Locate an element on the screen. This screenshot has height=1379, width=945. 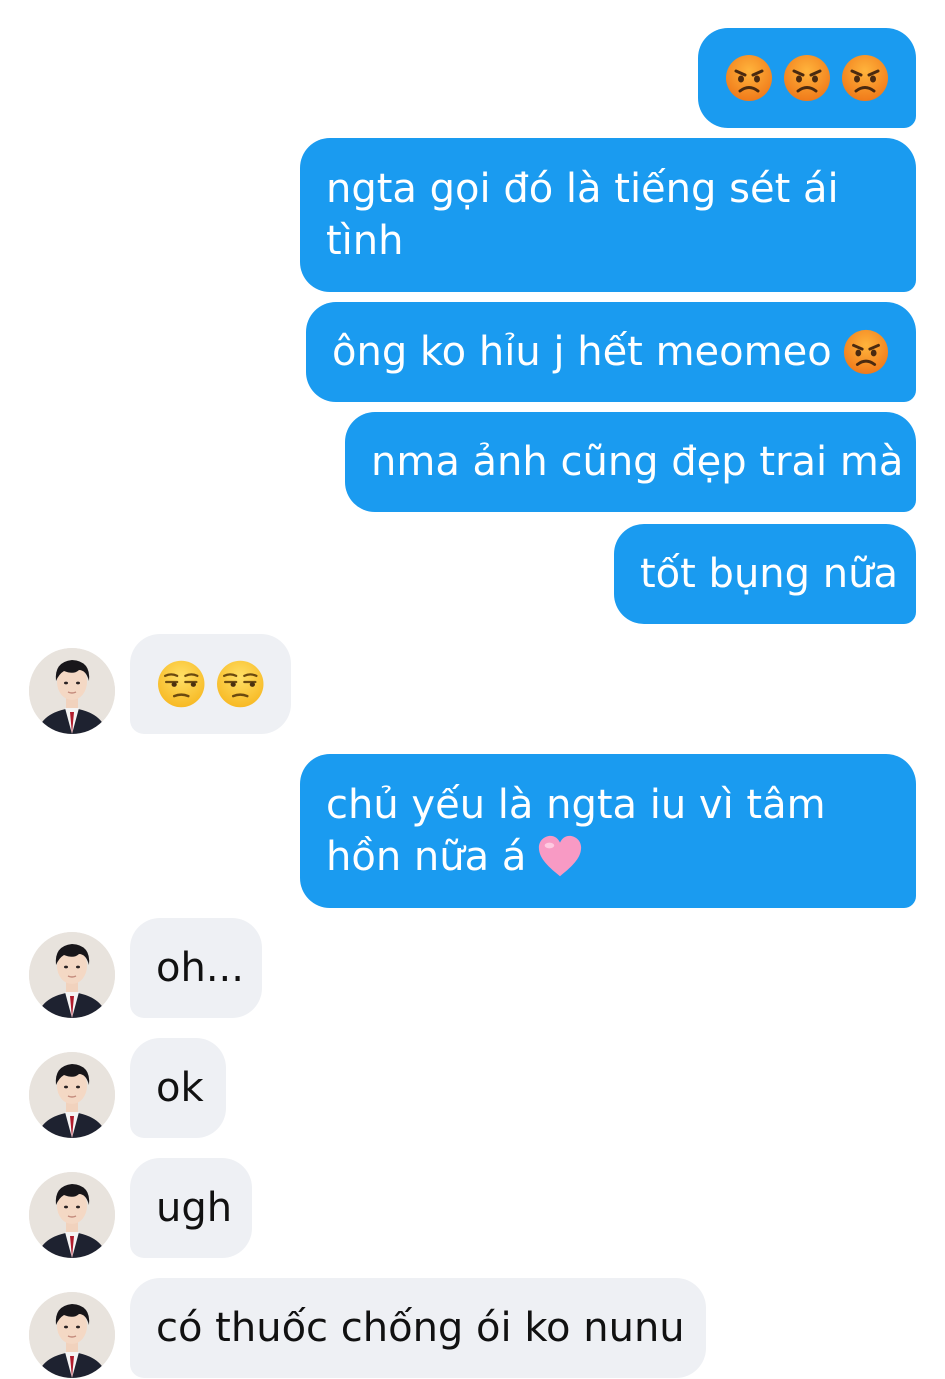
message-bubble-outgoing: nma ảnh cũng đẹp trai mà is located at coordinates (630, 462).